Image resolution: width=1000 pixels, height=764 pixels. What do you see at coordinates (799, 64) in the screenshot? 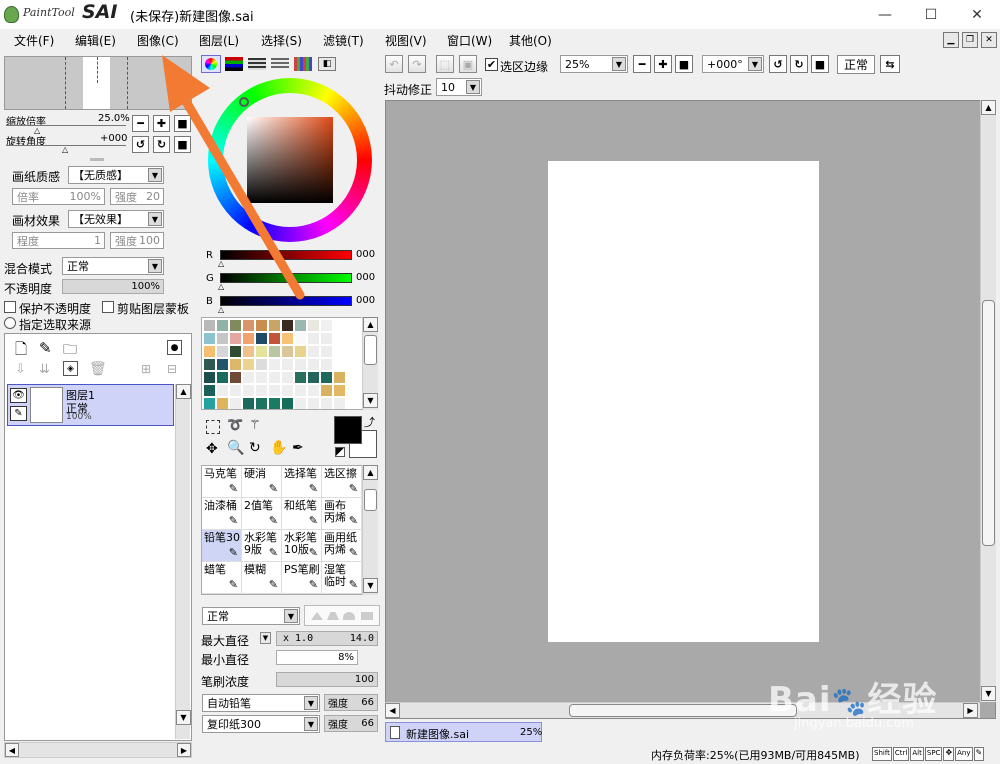
I see `canvas-rotate-right-button: ↻` at bounding box center [799, 64].